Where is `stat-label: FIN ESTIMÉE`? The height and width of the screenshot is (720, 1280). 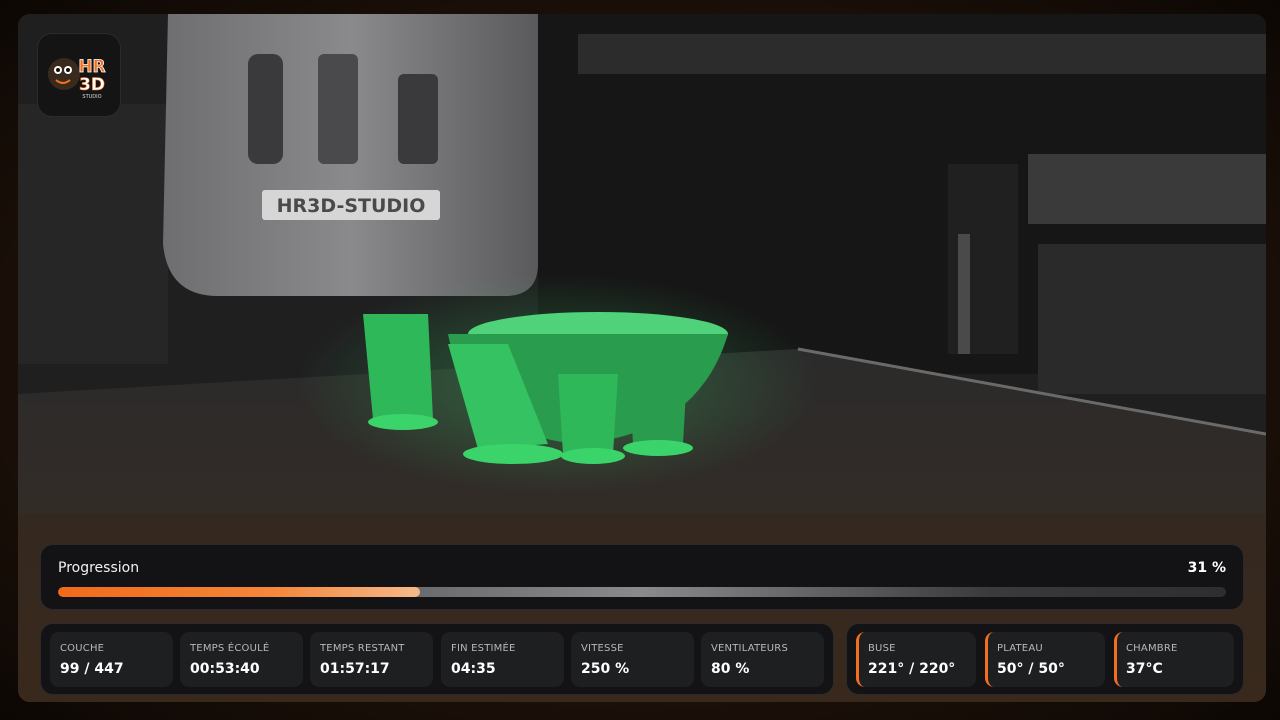
stat-label: FIN ESTIMÉE is located at coordinates (483, 648).